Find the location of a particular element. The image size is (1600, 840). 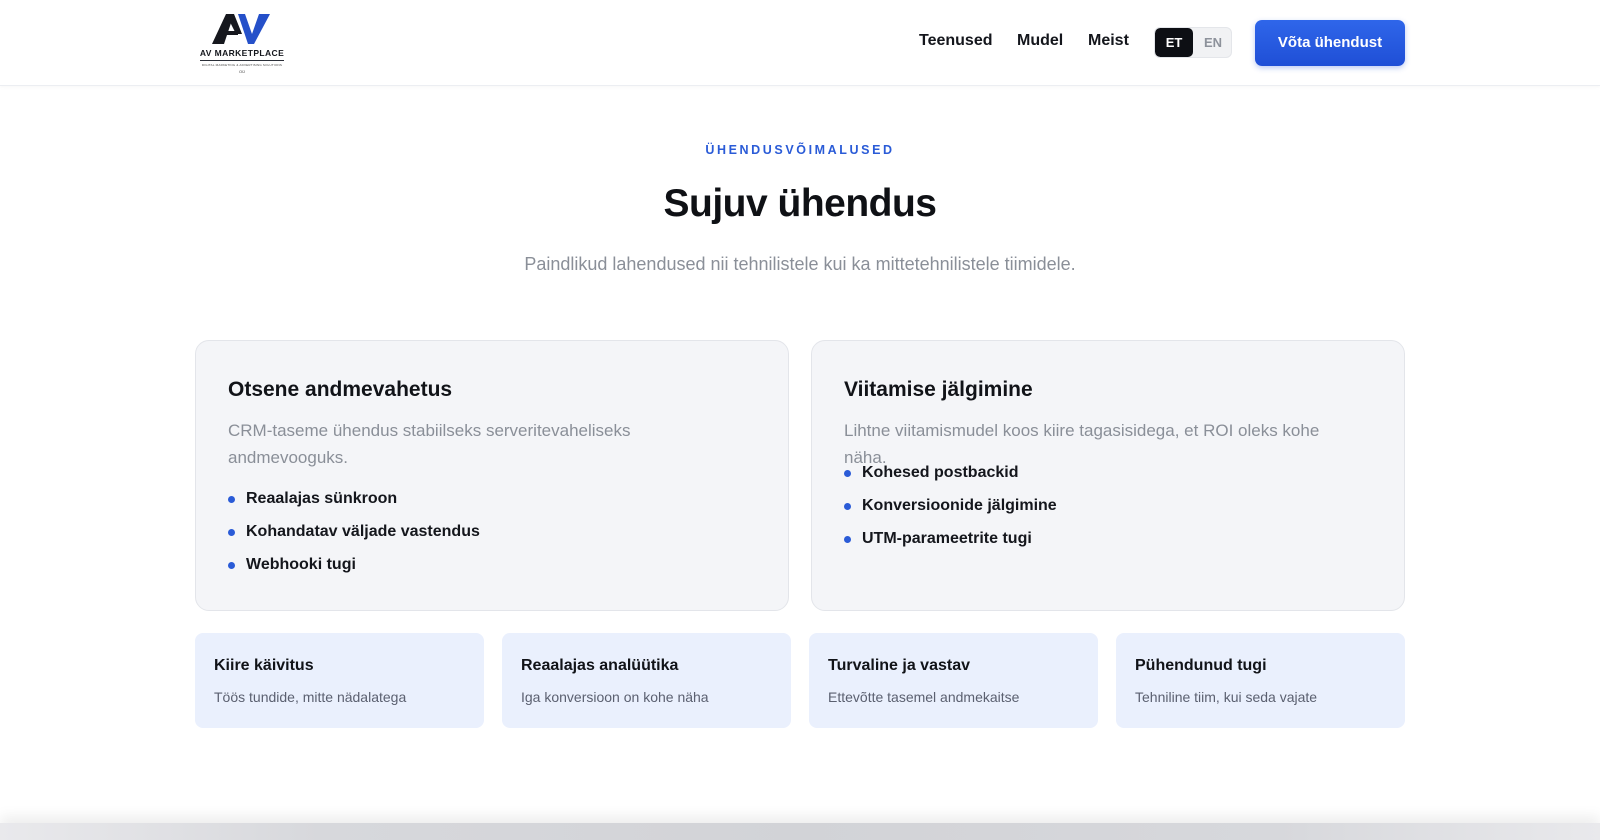

av-logo-icon is located at coordinates (241, 29).